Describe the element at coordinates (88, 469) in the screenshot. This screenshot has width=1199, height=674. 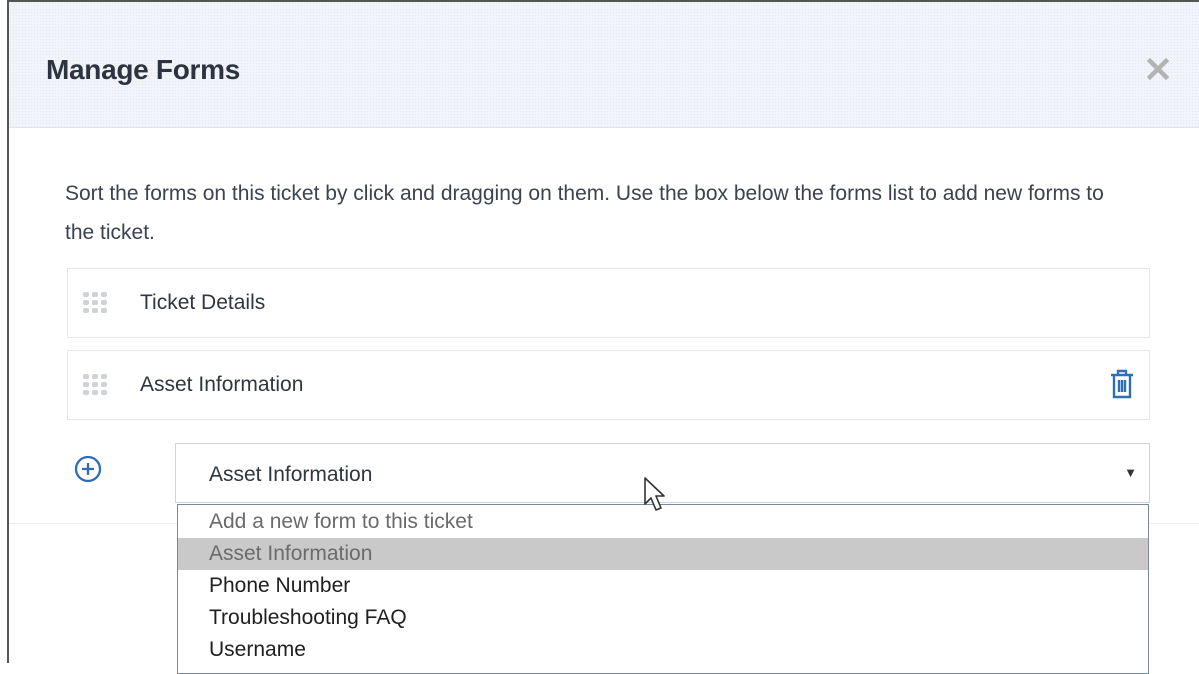
I see `plus-circle-icon` at that location.